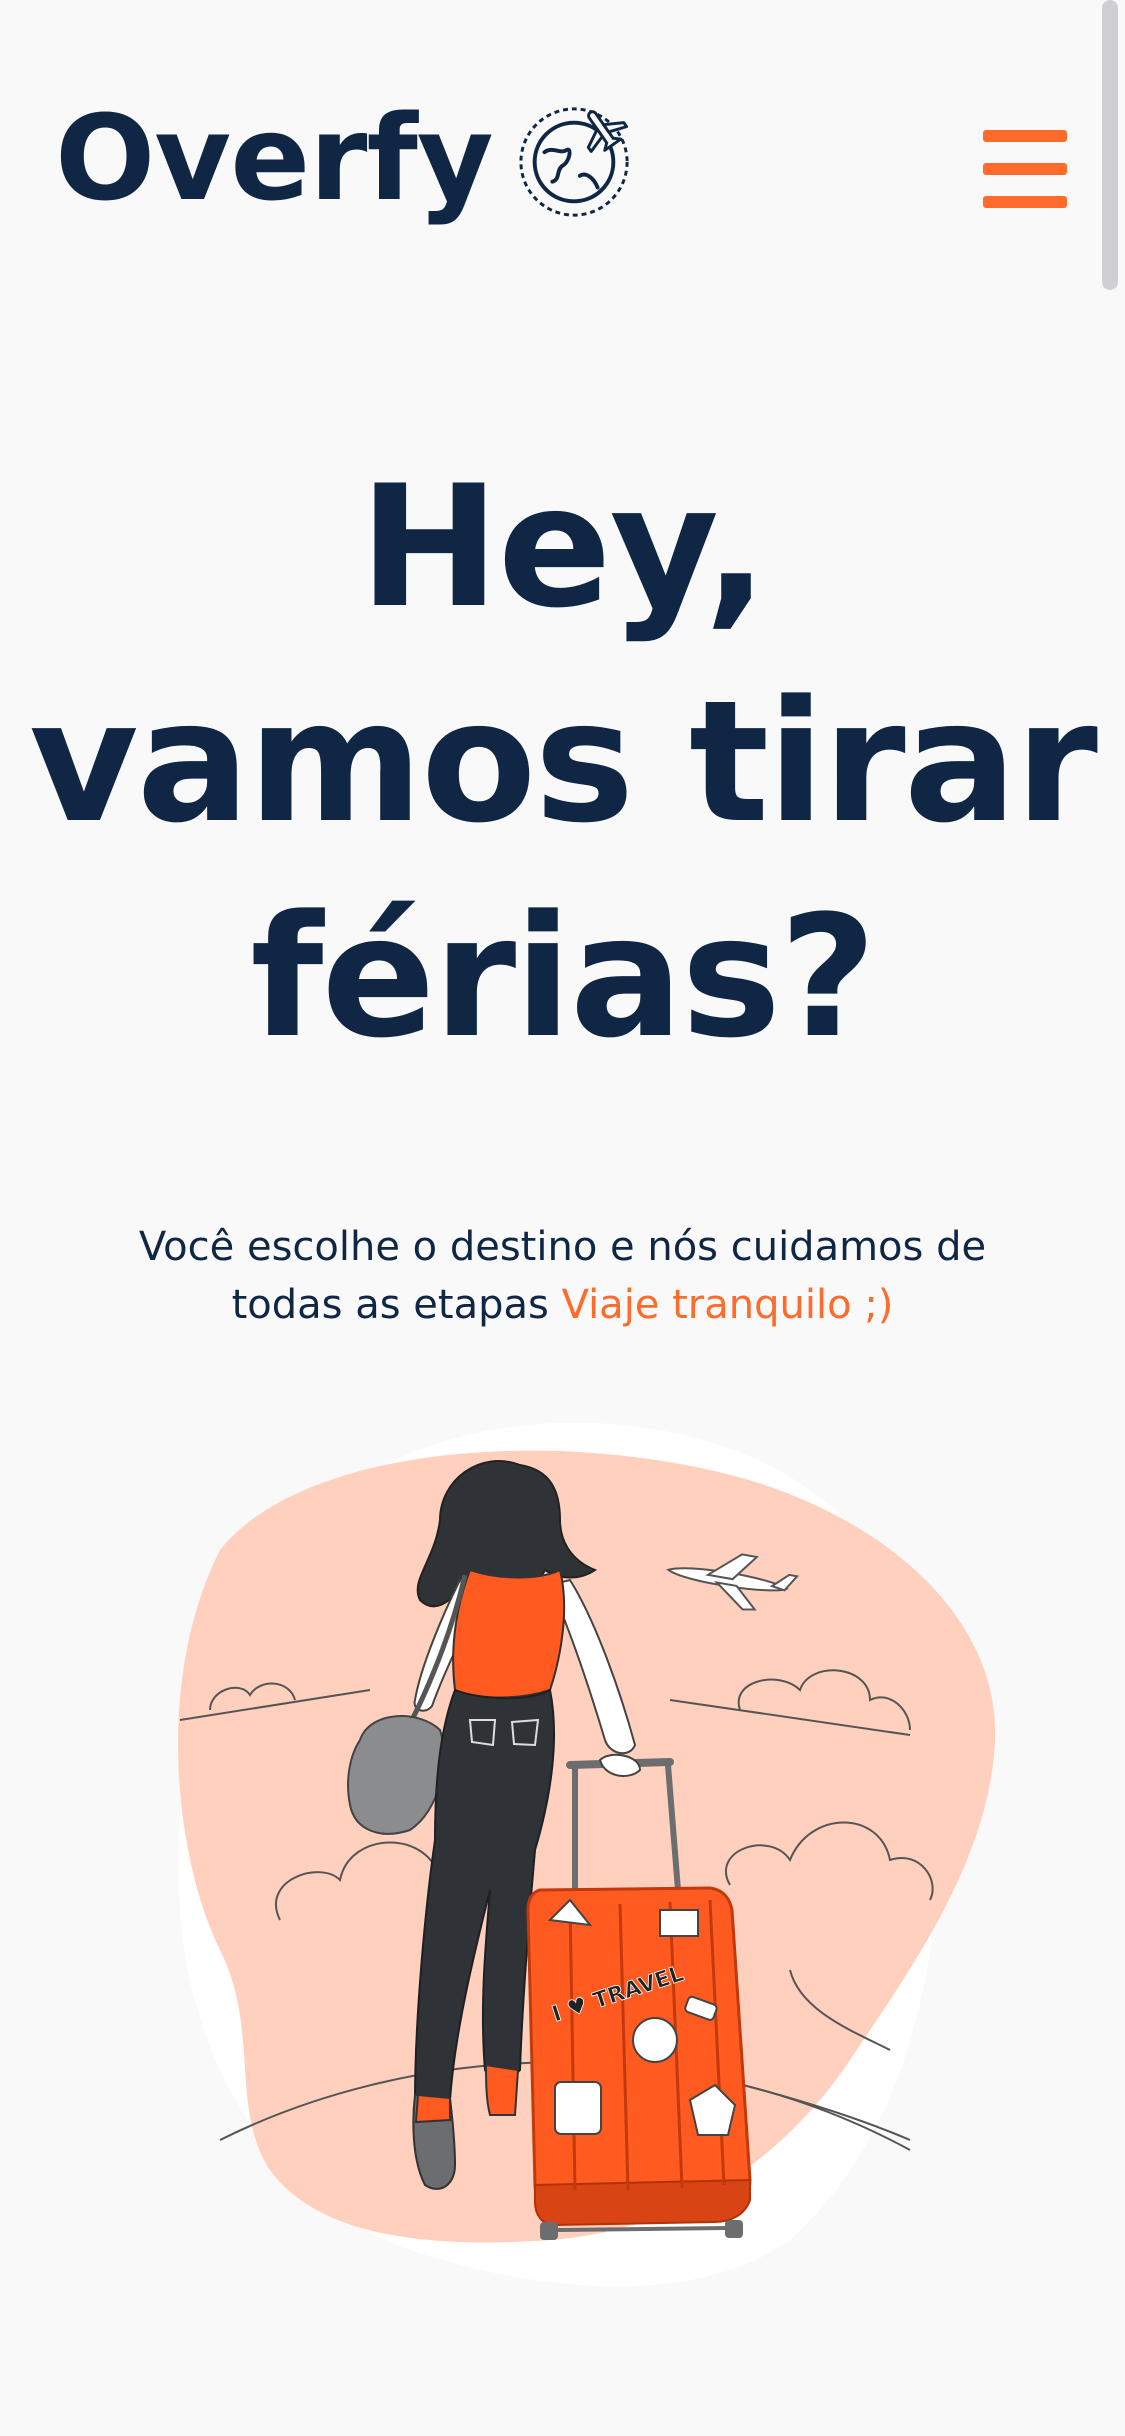  What do you see at coordinates (1025, 169) in the screenshot?
I see `hamburger-menu-icon` at bounding box center [1025, 169].